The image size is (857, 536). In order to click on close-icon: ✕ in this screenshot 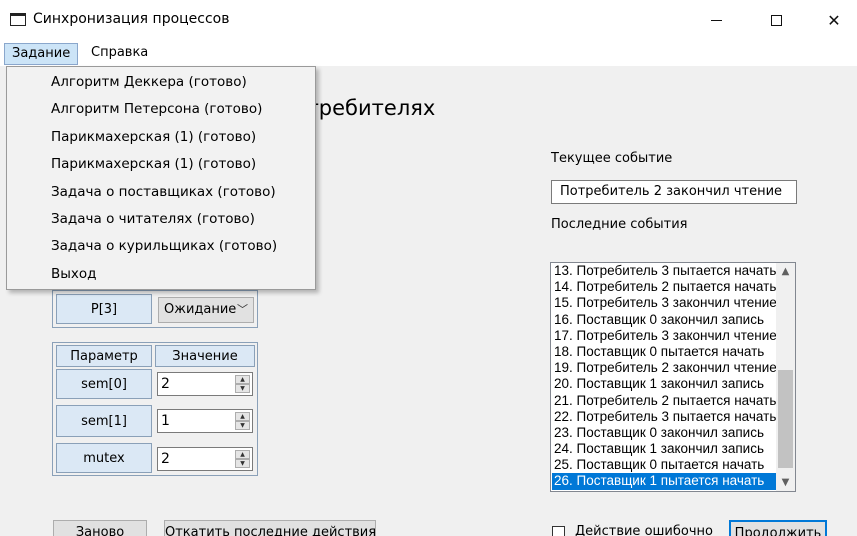, I will do `click(834, 20)`.